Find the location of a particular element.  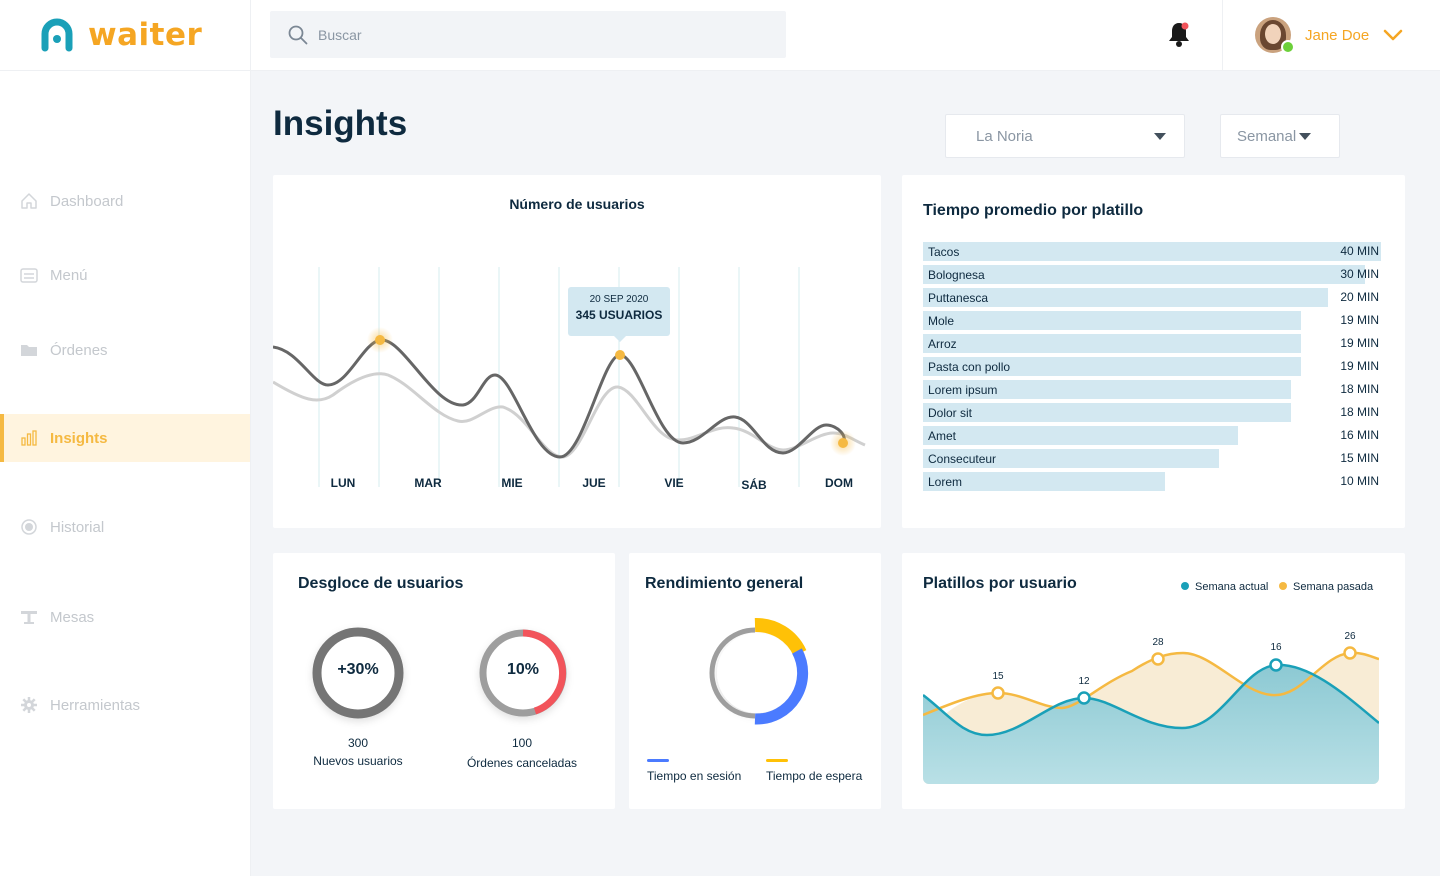

sidebar-item-label: Herramientas is located at coordinates (95, 705).